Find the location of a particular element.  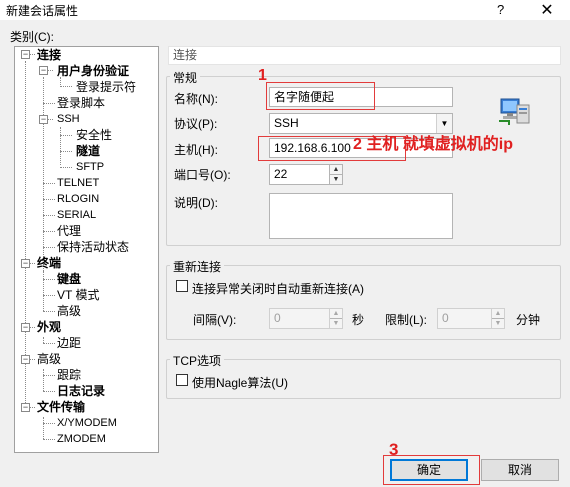

limit-label: 限制(L): is located at coordinates (406, 320).